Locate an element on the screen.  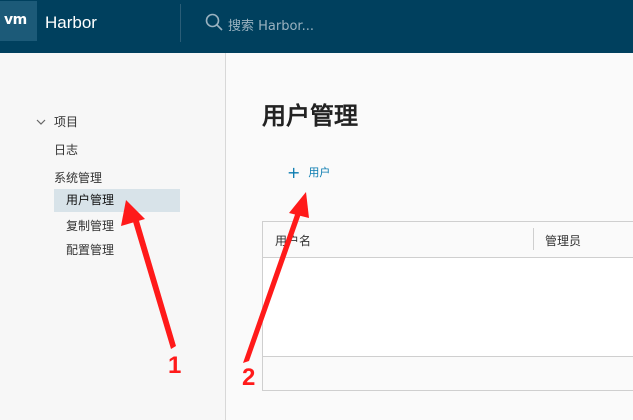
column-header-username: 用户名 is located at coordinates (293, 240).